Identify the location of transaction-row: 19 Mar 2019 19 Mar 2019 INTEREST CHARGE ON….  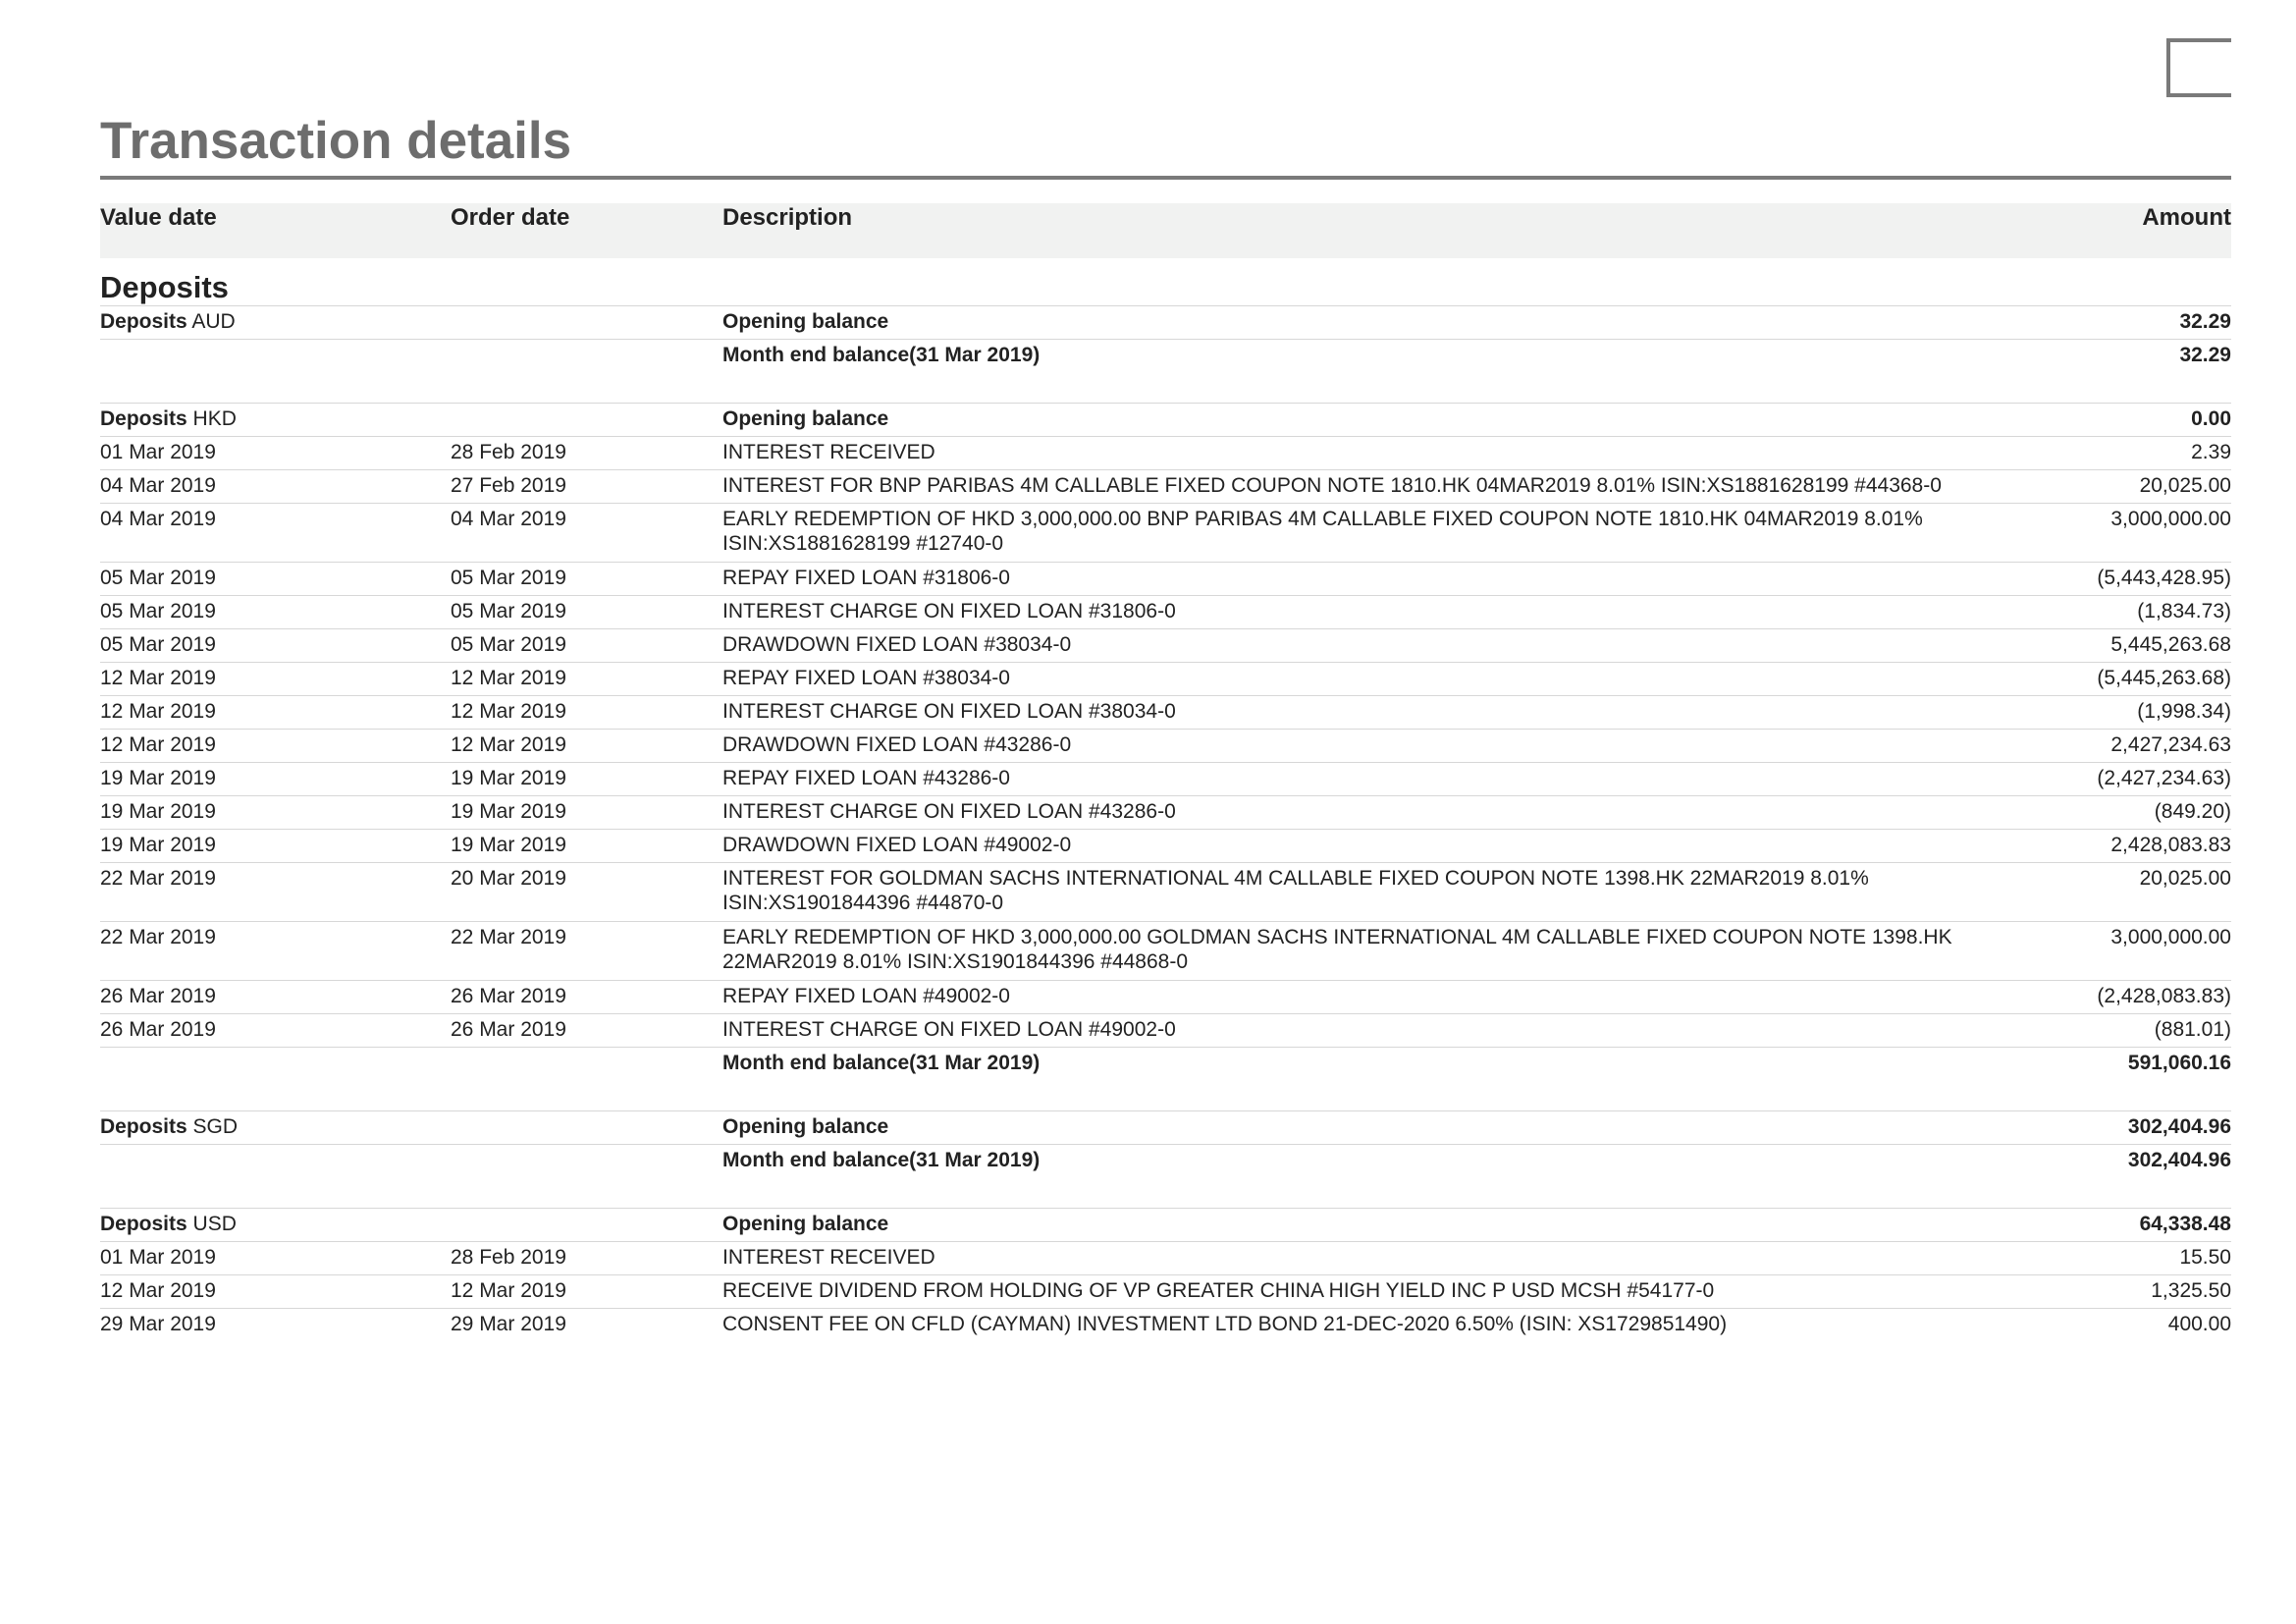
(1165, 812).